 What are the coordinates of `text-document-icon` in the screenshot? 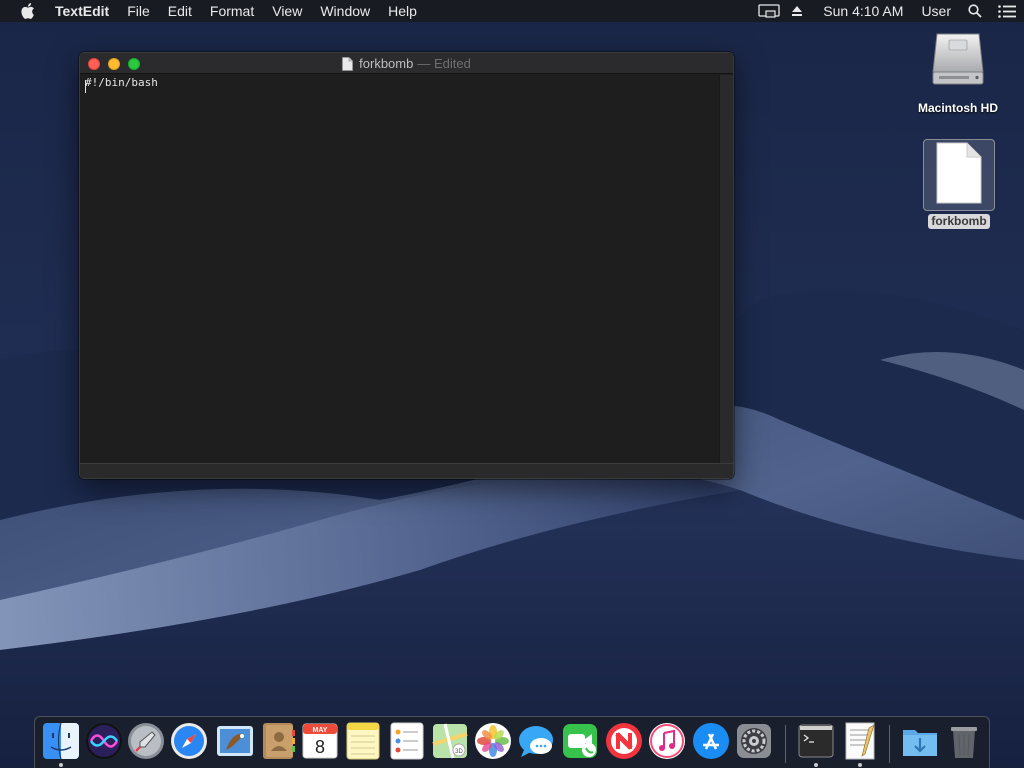 It's located at (959, 175).